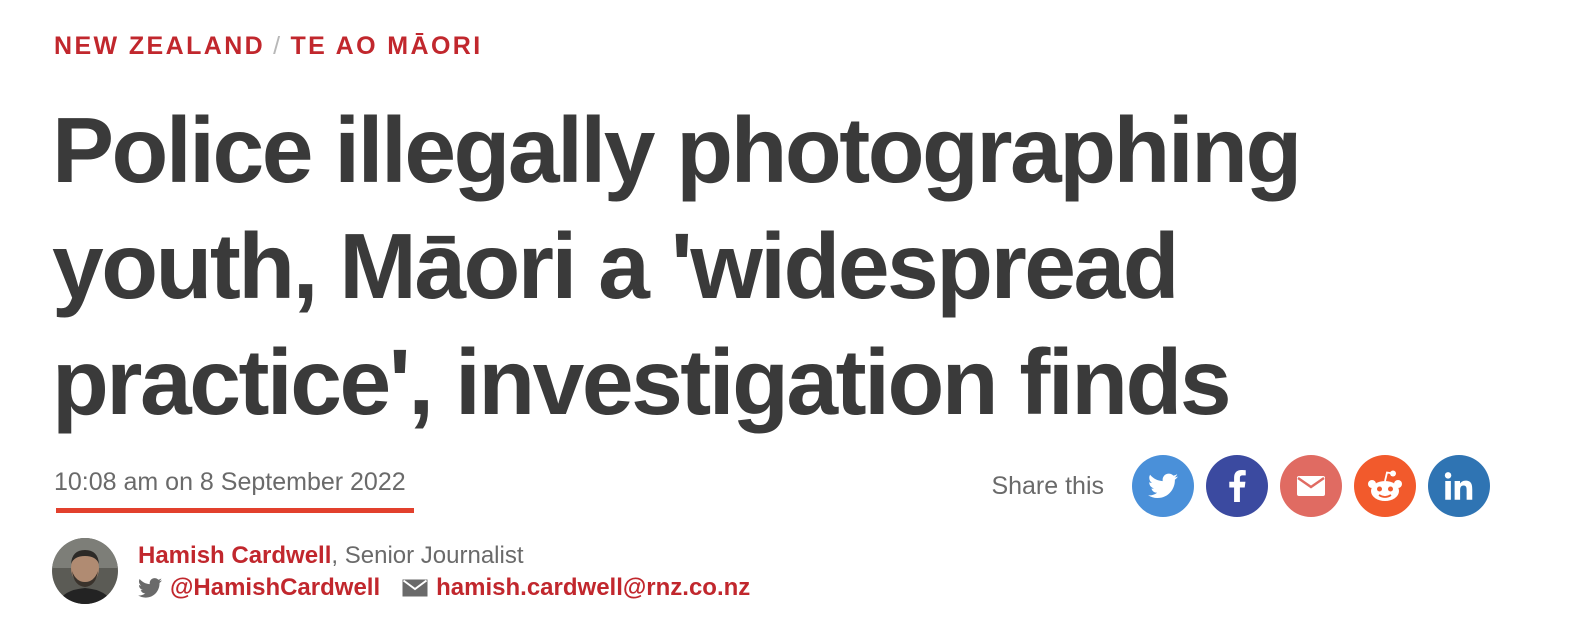  I want to click on headline-line-2: youth, Māori a 'widespread, so click(616, 266).